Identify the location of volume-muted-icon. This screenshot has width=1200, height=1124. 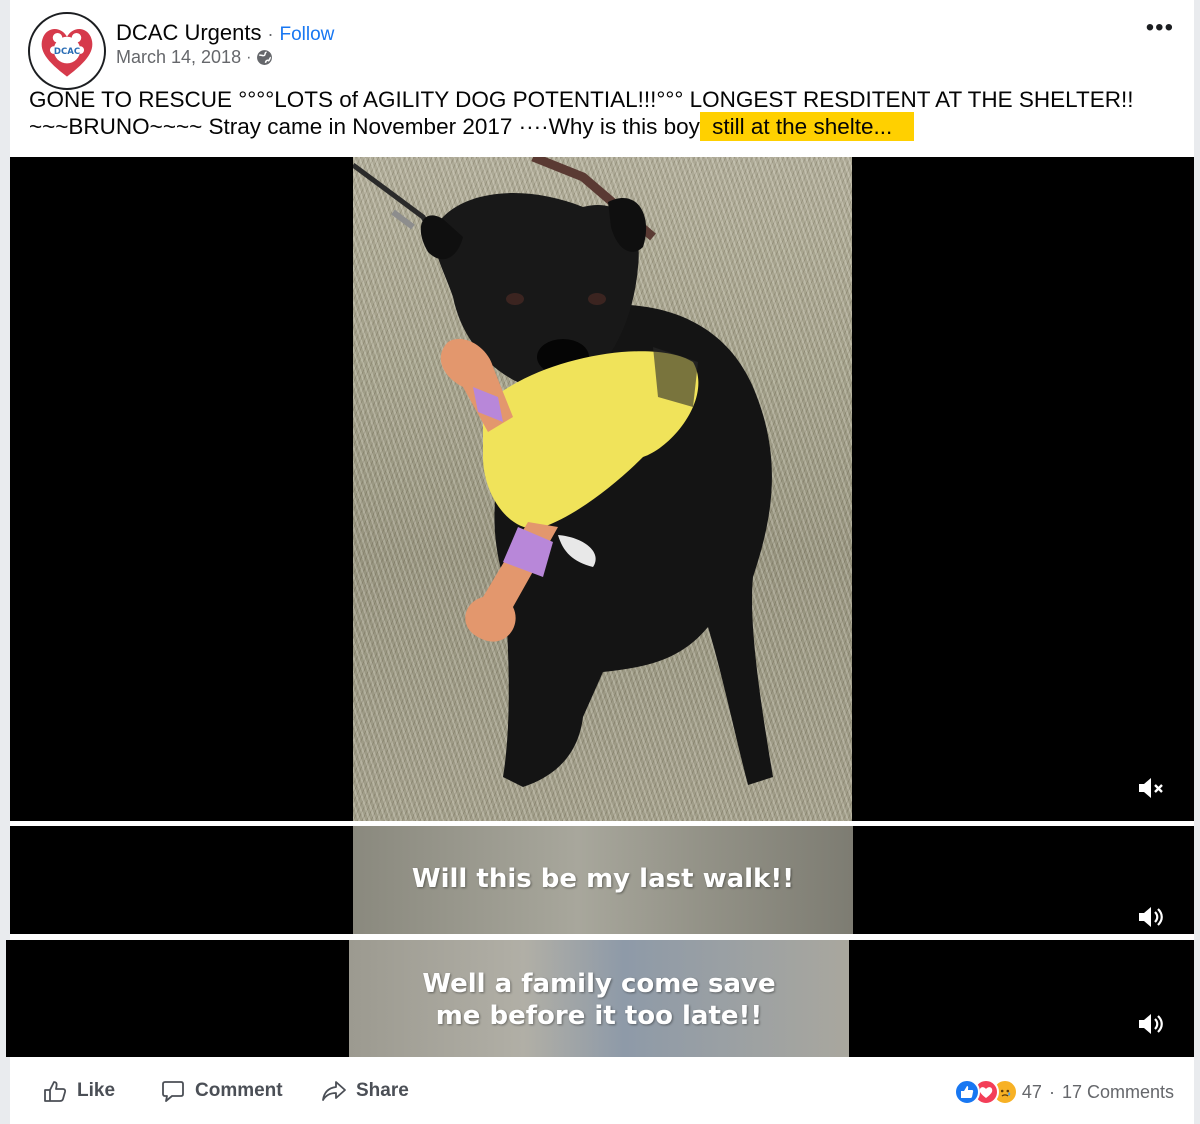
(1151, 788).